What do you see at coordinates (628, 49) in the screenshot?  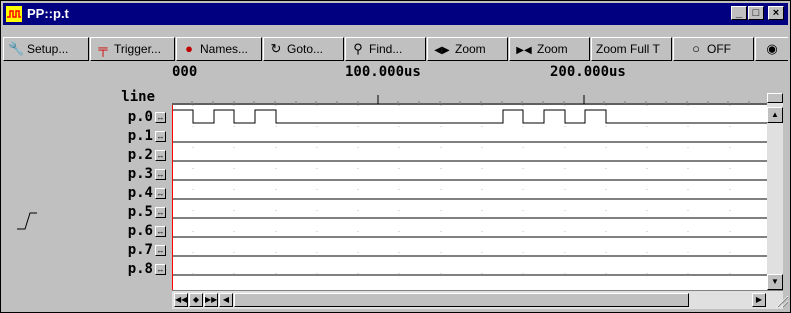 I see `zoom-full-label: Zoom Full T` at bounding box center [628, 49].